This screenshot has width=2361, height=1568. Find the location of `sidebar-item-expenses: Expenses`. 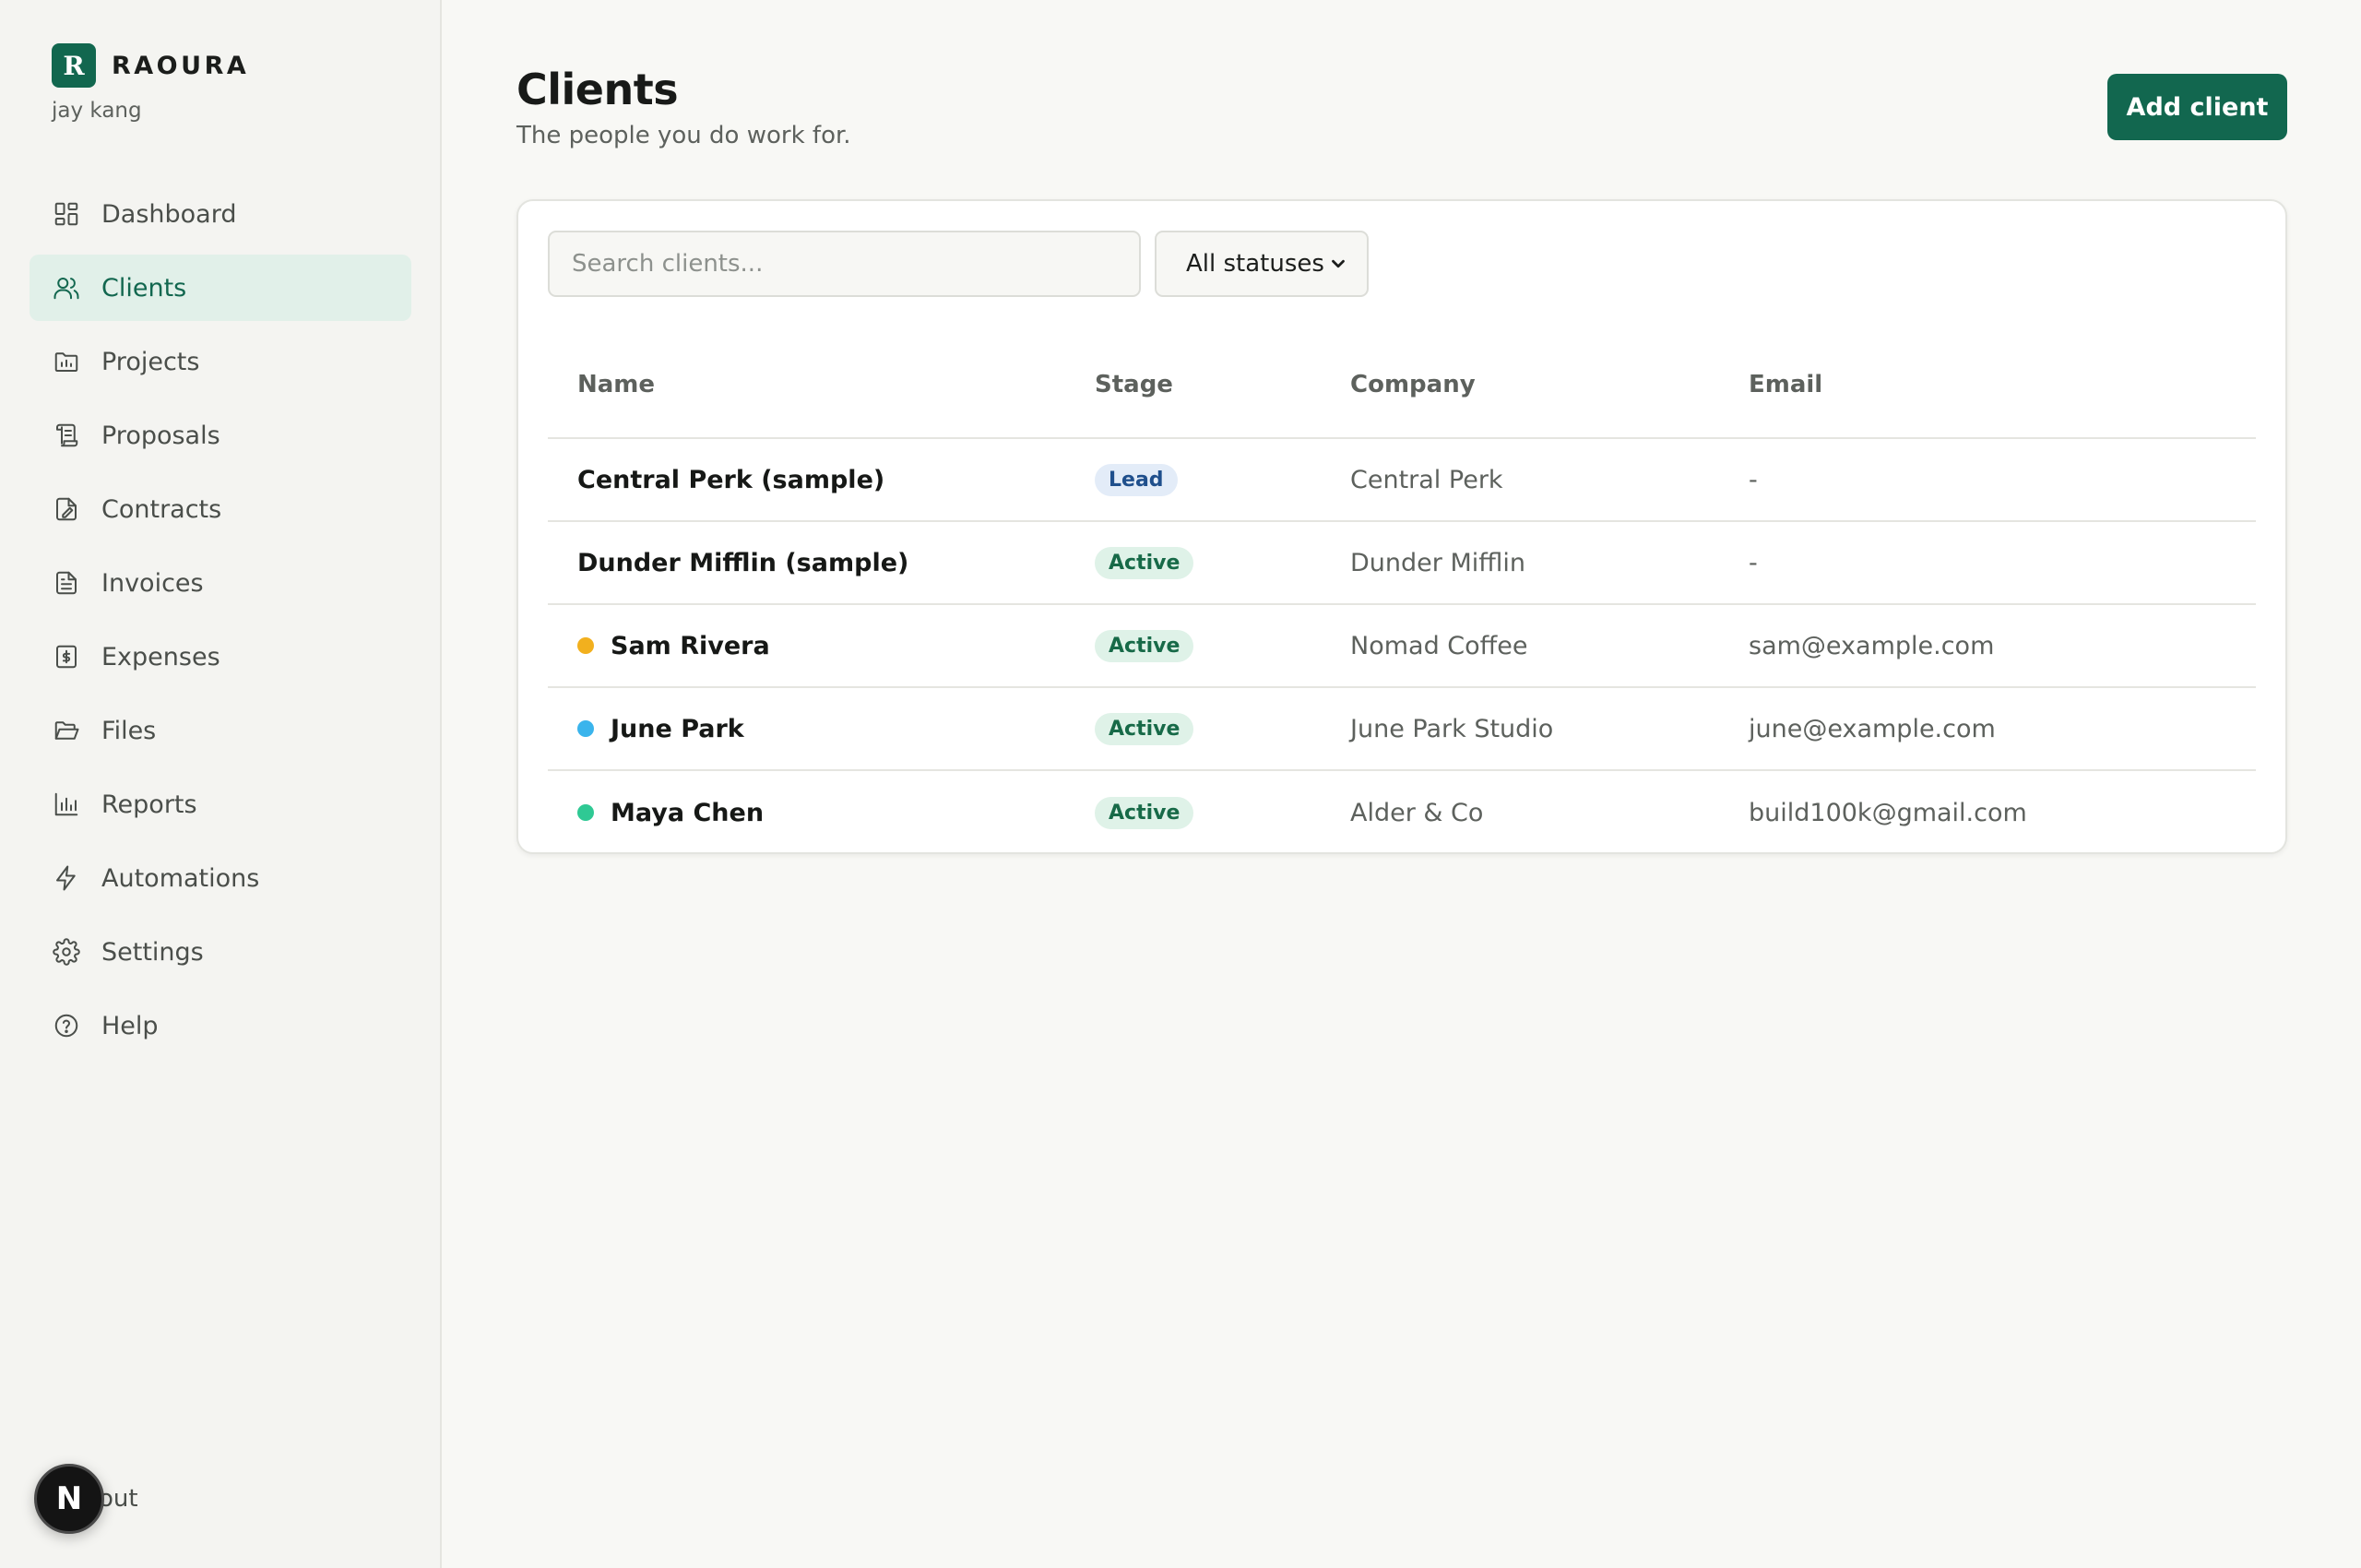

sidebar-item-expenses: Expenses is located at coordinates (220, 657).